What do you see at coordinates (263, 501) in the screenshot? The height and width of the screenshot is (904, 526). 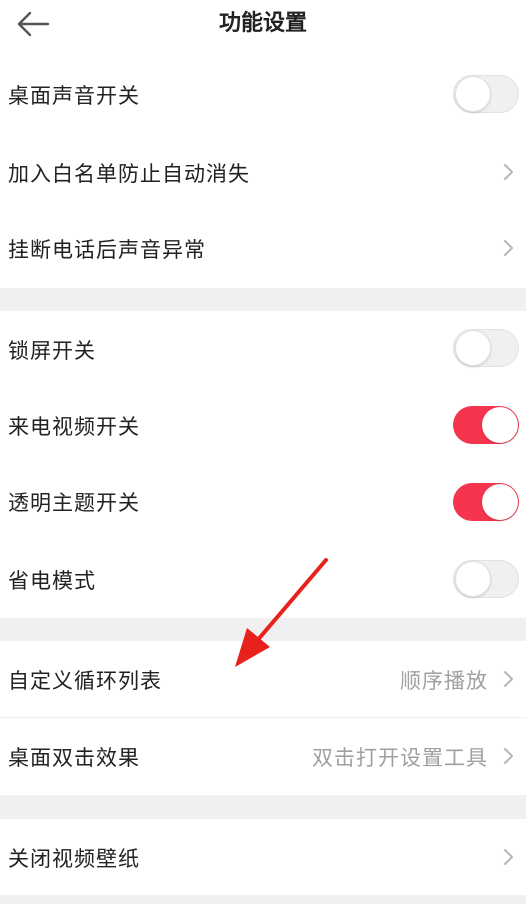 I see `row-transparent-theme: 透明主题开关` at bounding box center [263, 501].